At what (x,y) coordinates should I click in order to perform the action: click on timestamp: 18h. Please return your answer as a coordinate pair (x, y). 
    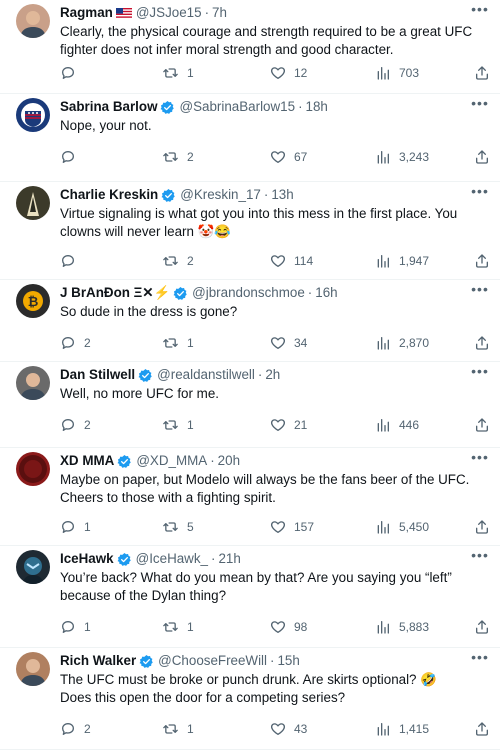
    Looking at the image, I should click on (317, 107).